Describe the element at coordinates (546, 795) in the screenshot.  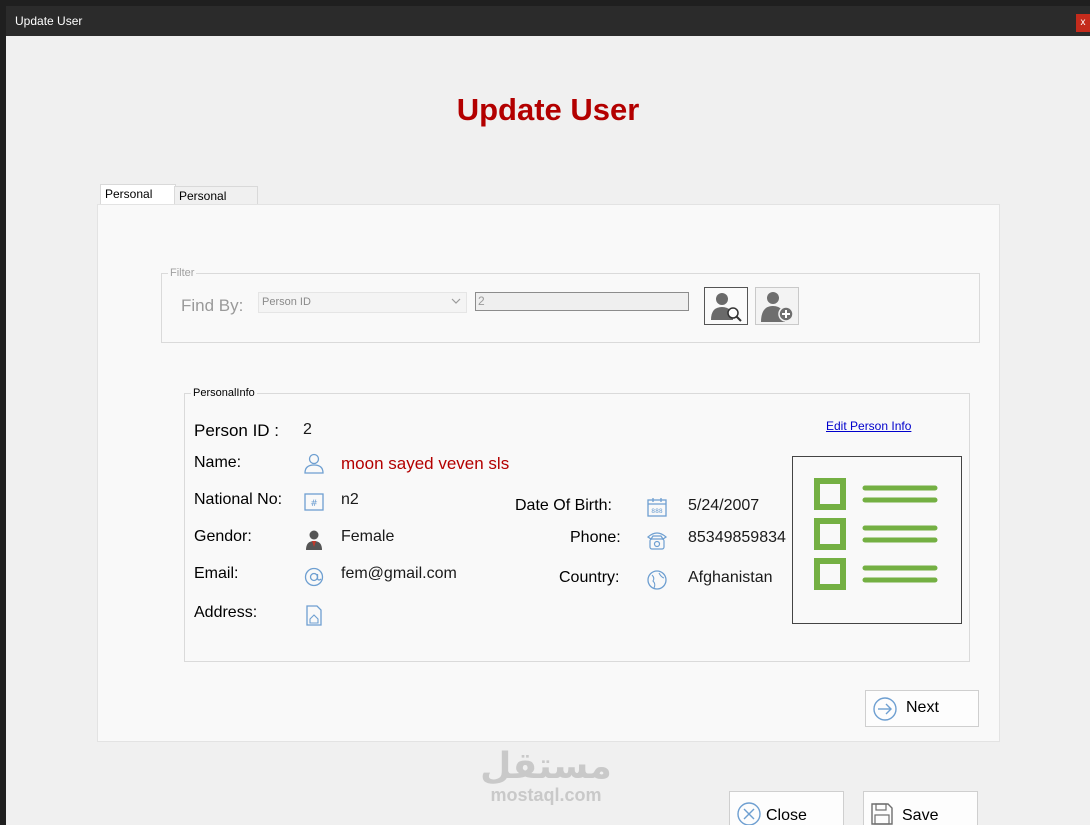
I see `watermark-latin: mostaql.com` at that location.